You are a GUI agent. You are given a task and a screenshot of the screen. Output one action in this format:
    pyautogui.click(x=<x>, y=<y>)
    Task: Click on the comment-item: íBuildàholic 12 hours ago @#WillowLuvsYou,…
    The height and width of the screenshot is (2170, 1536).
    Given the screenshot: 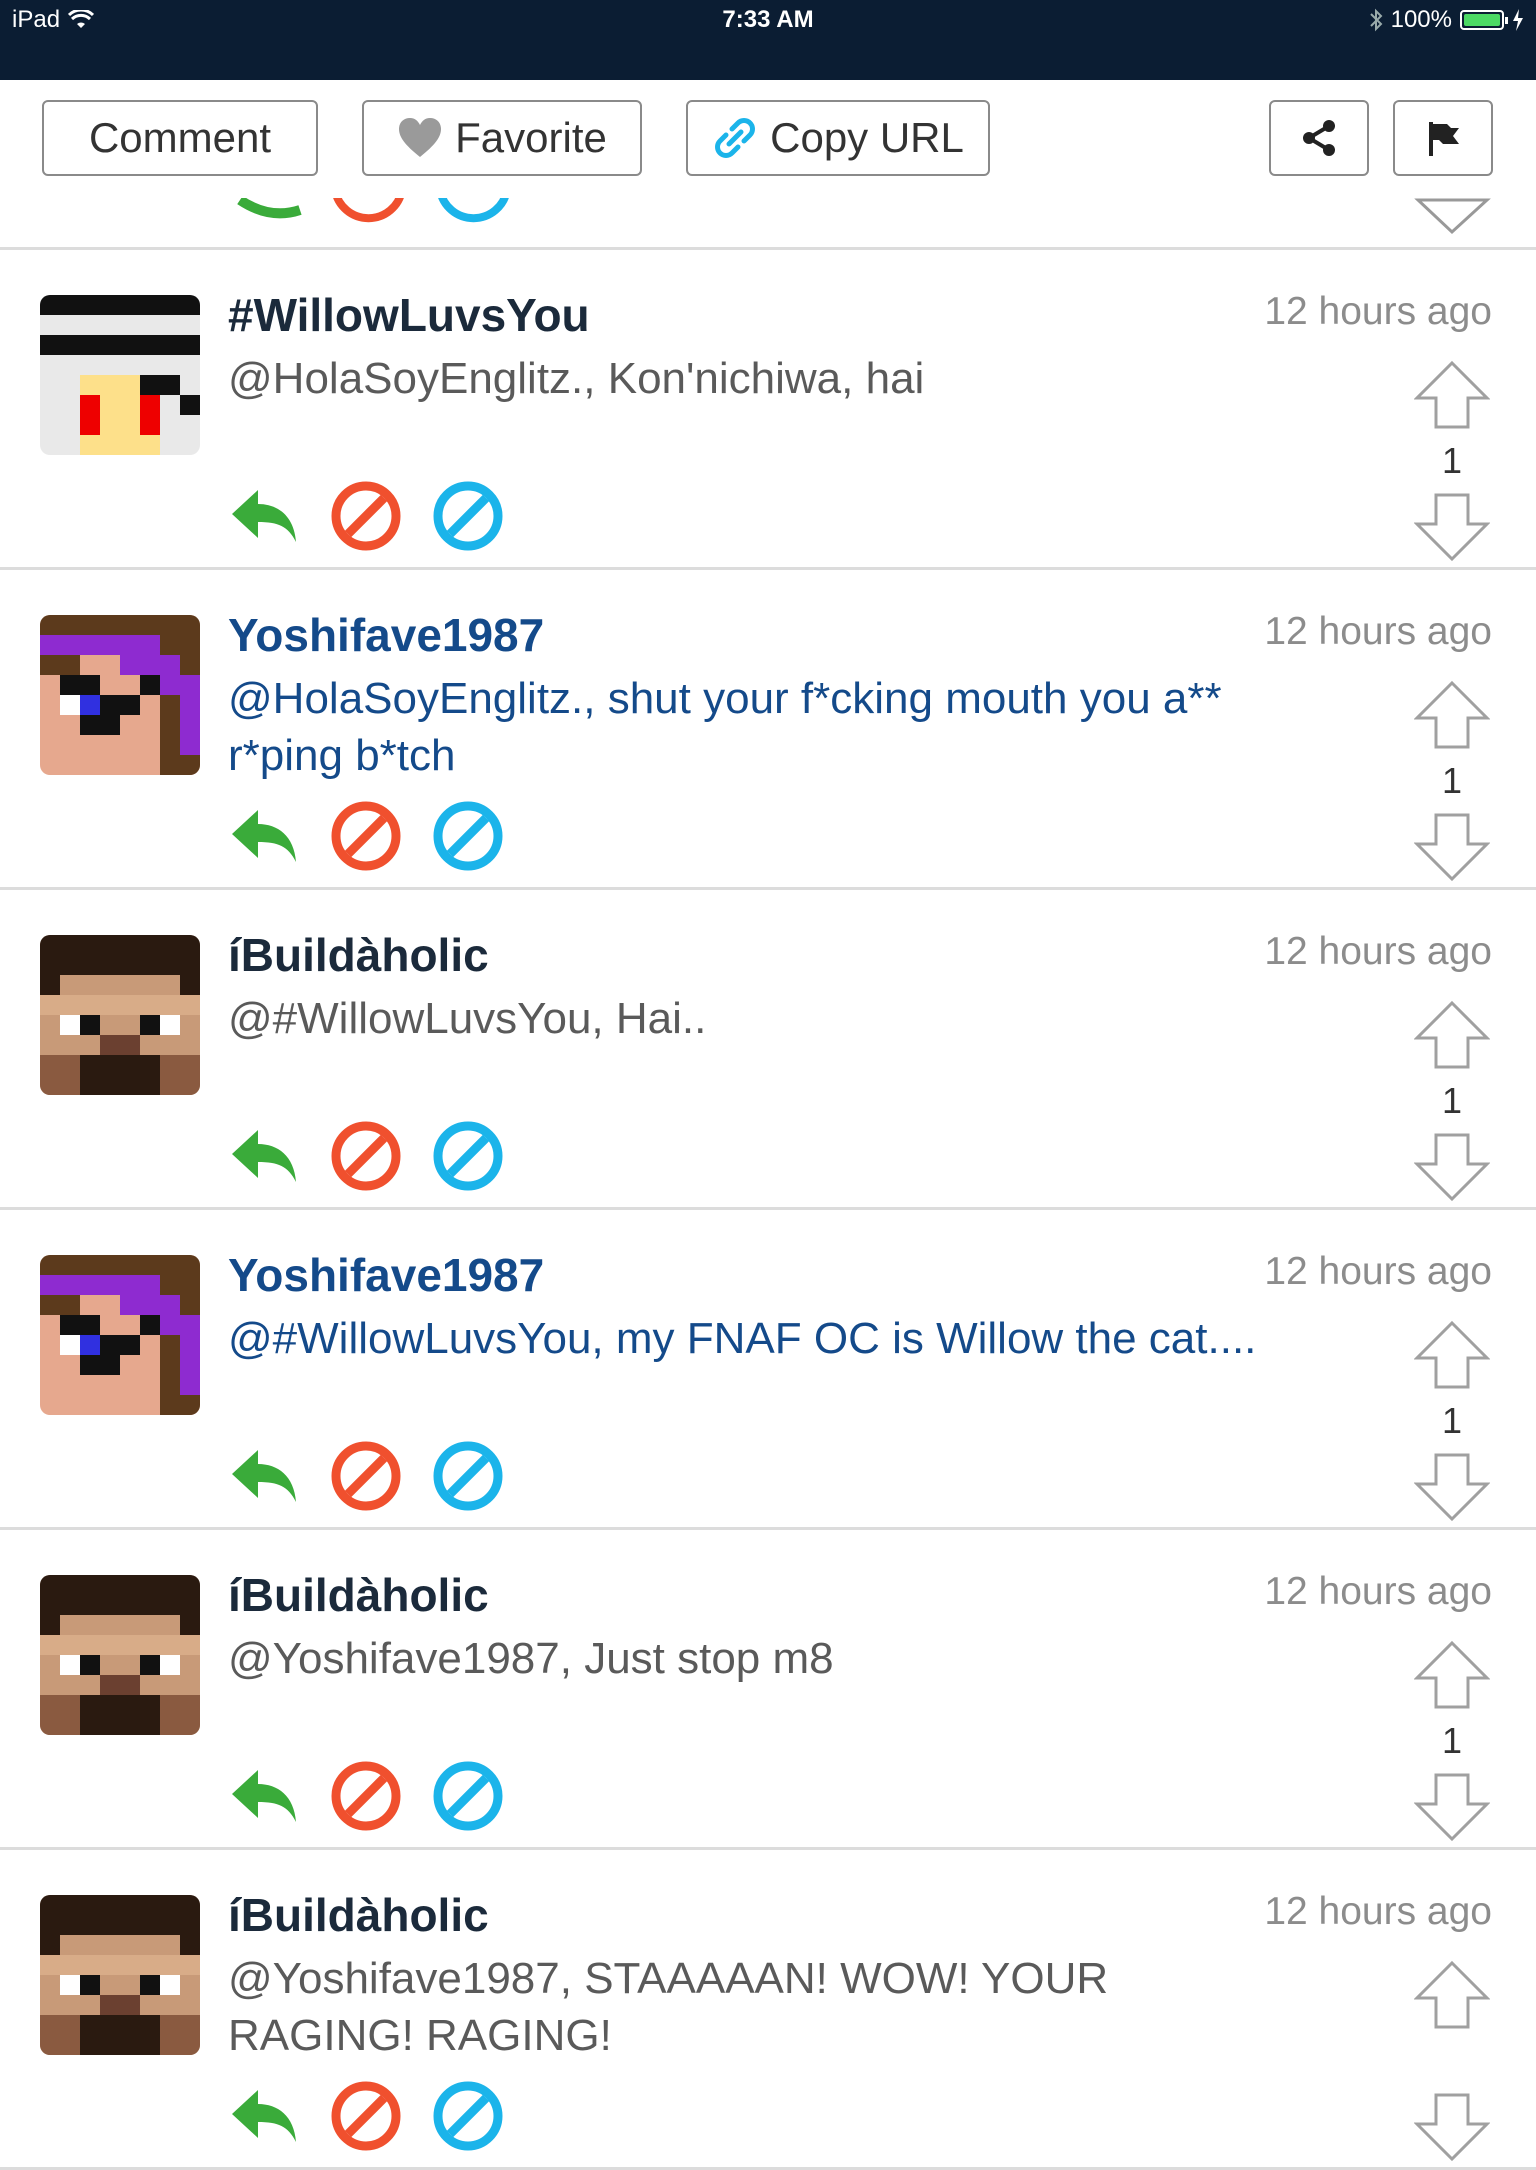 What is the action you would take?
    pyautogui.click(x=768, y=1048)
    